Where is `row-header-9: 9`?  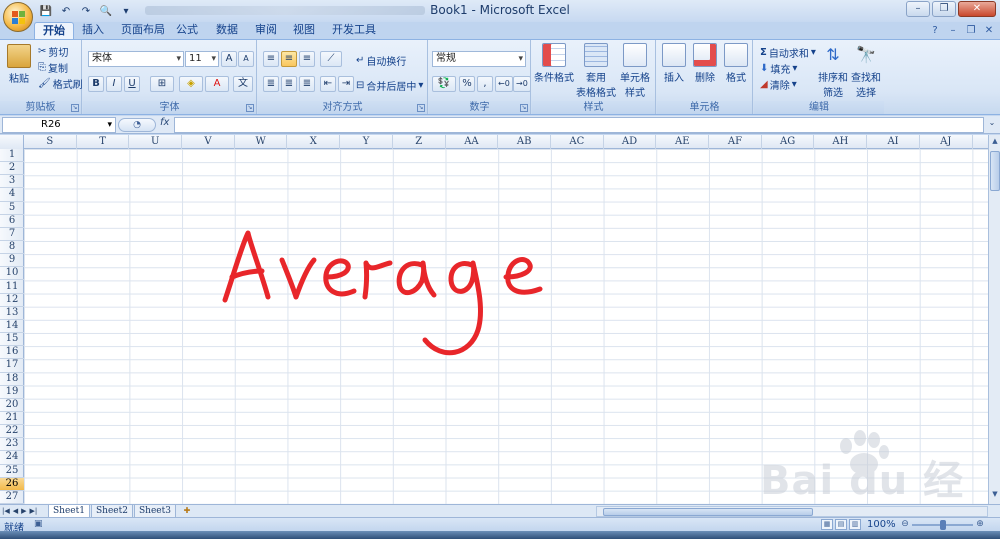 row-header-9: 9 is located at coordinates (12, 261).